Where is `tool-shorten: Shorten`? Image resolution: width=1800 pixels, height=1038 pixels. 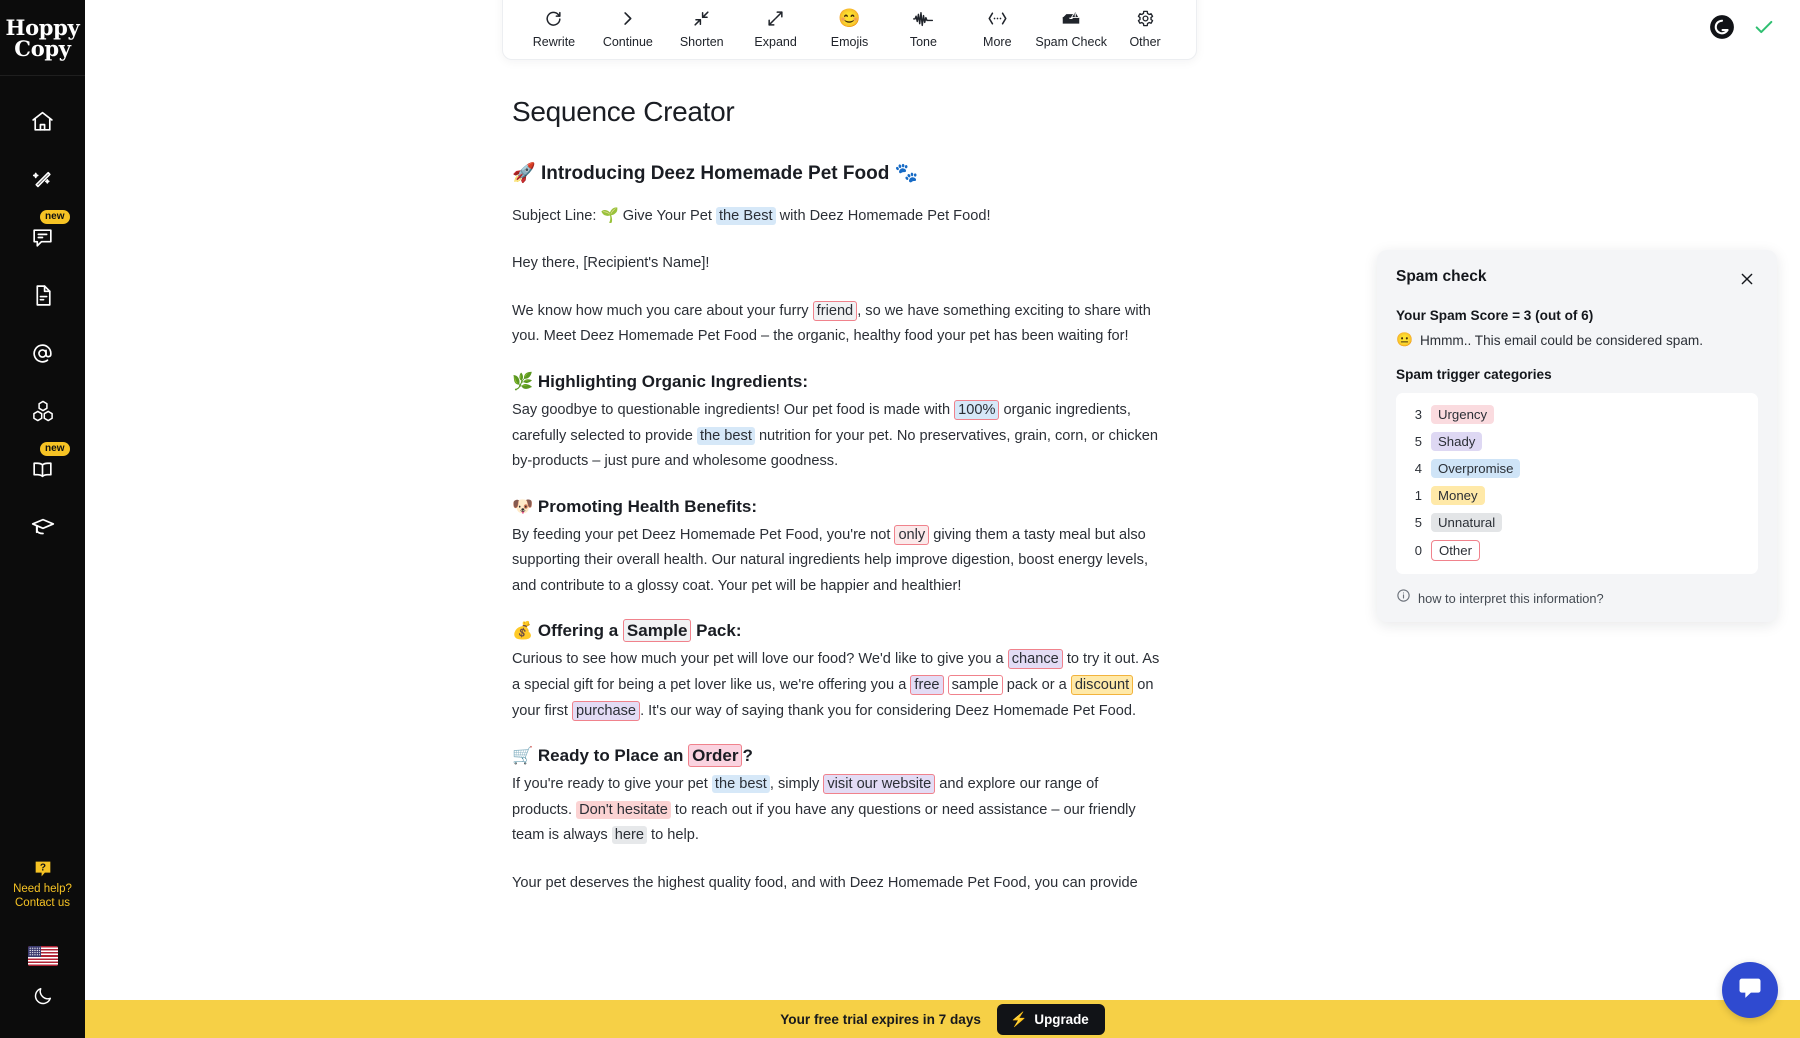
tool-shorten: Shorten is located at coordinates (702, 29).